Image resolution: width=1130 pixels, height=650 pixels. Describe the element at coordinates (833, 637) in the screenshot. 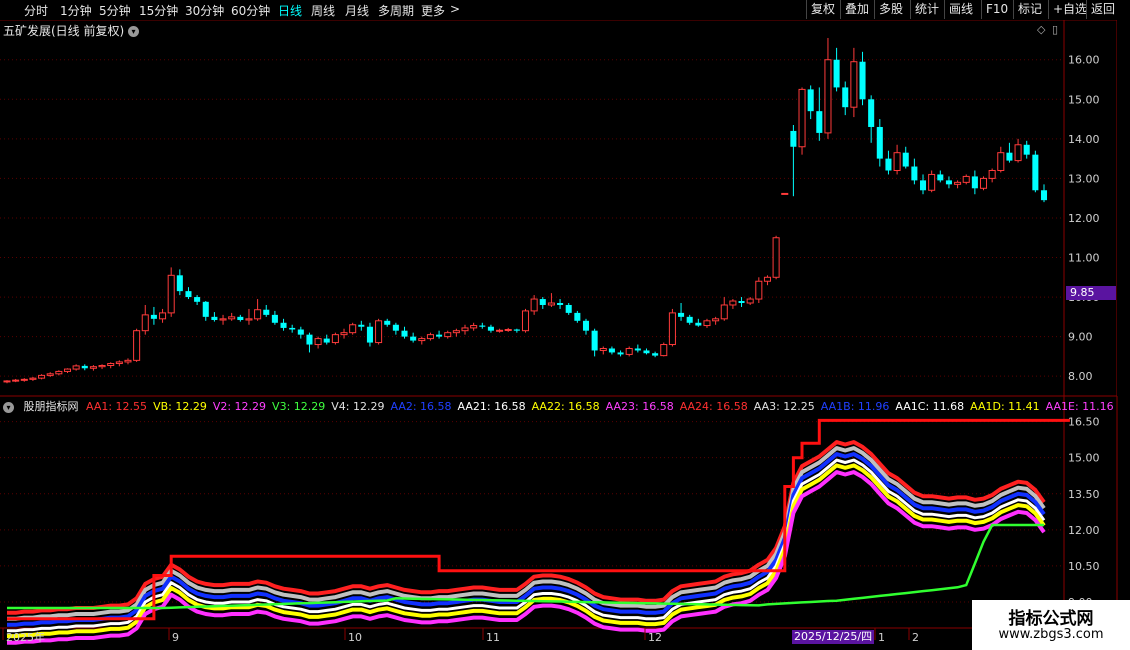

I see `cursor-date-tag: 2025/12/25/四` at that location.